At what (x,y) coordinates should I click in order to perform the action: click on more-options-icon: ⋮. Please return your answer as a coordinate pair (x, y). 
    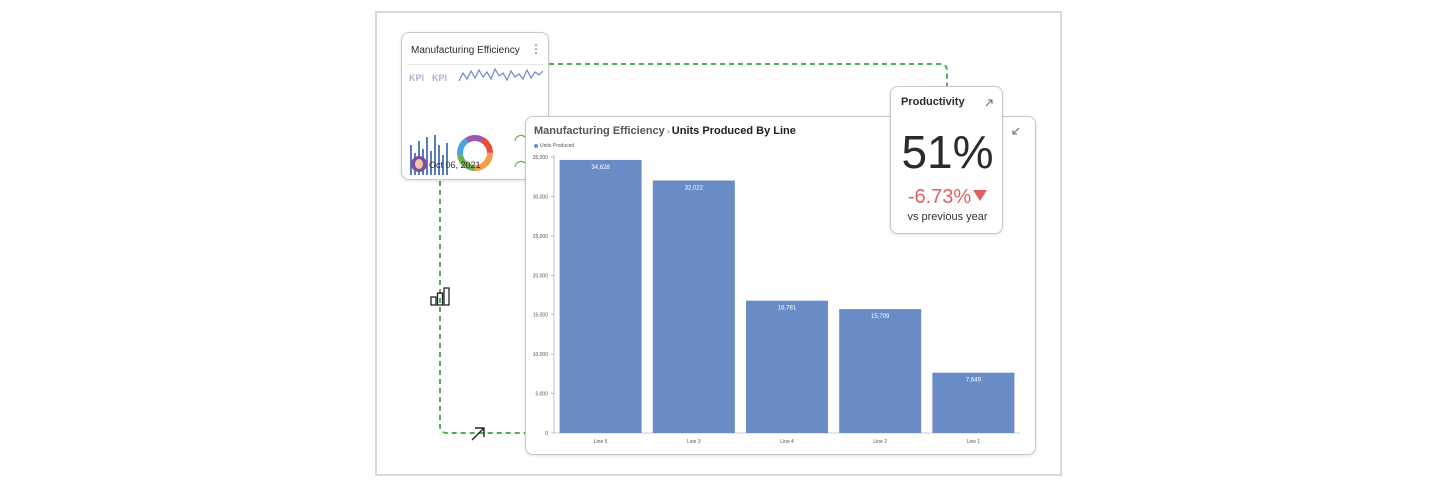
    Looking at the image, I should click on (536, 49).